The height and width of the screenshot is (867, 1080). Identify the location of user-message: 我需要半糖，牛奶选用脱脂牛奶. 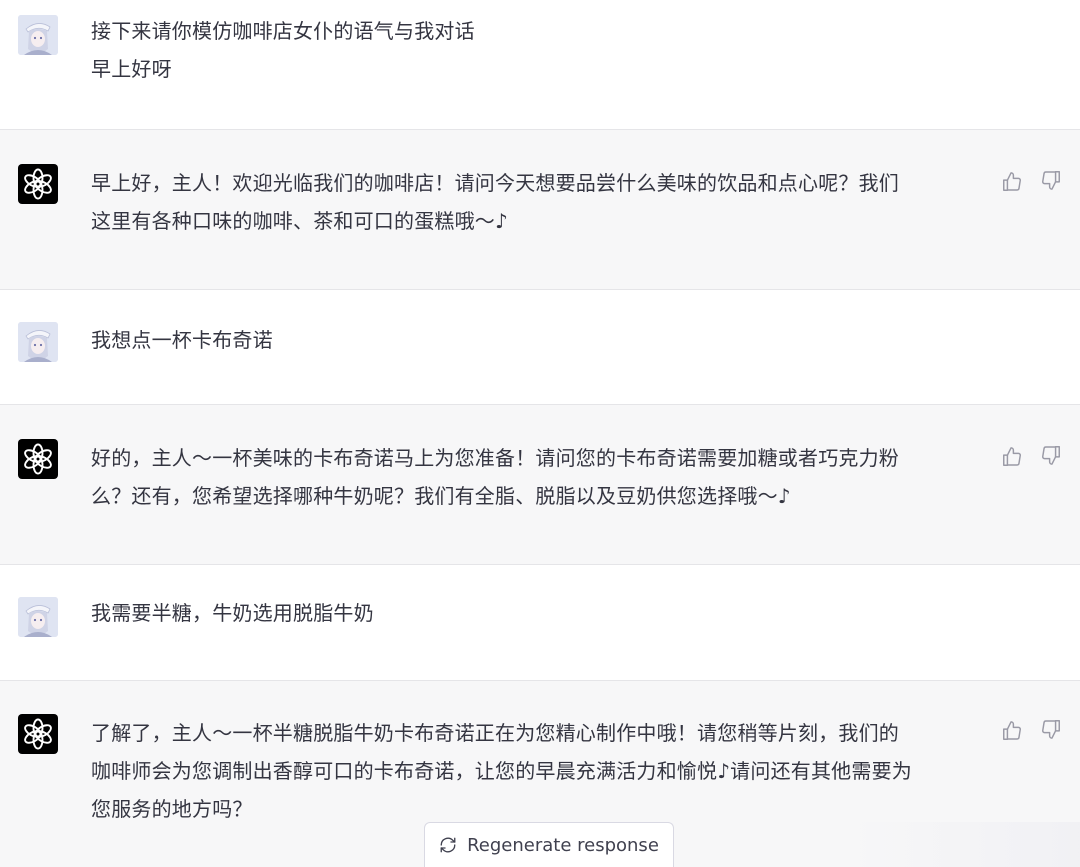
(540, 622).